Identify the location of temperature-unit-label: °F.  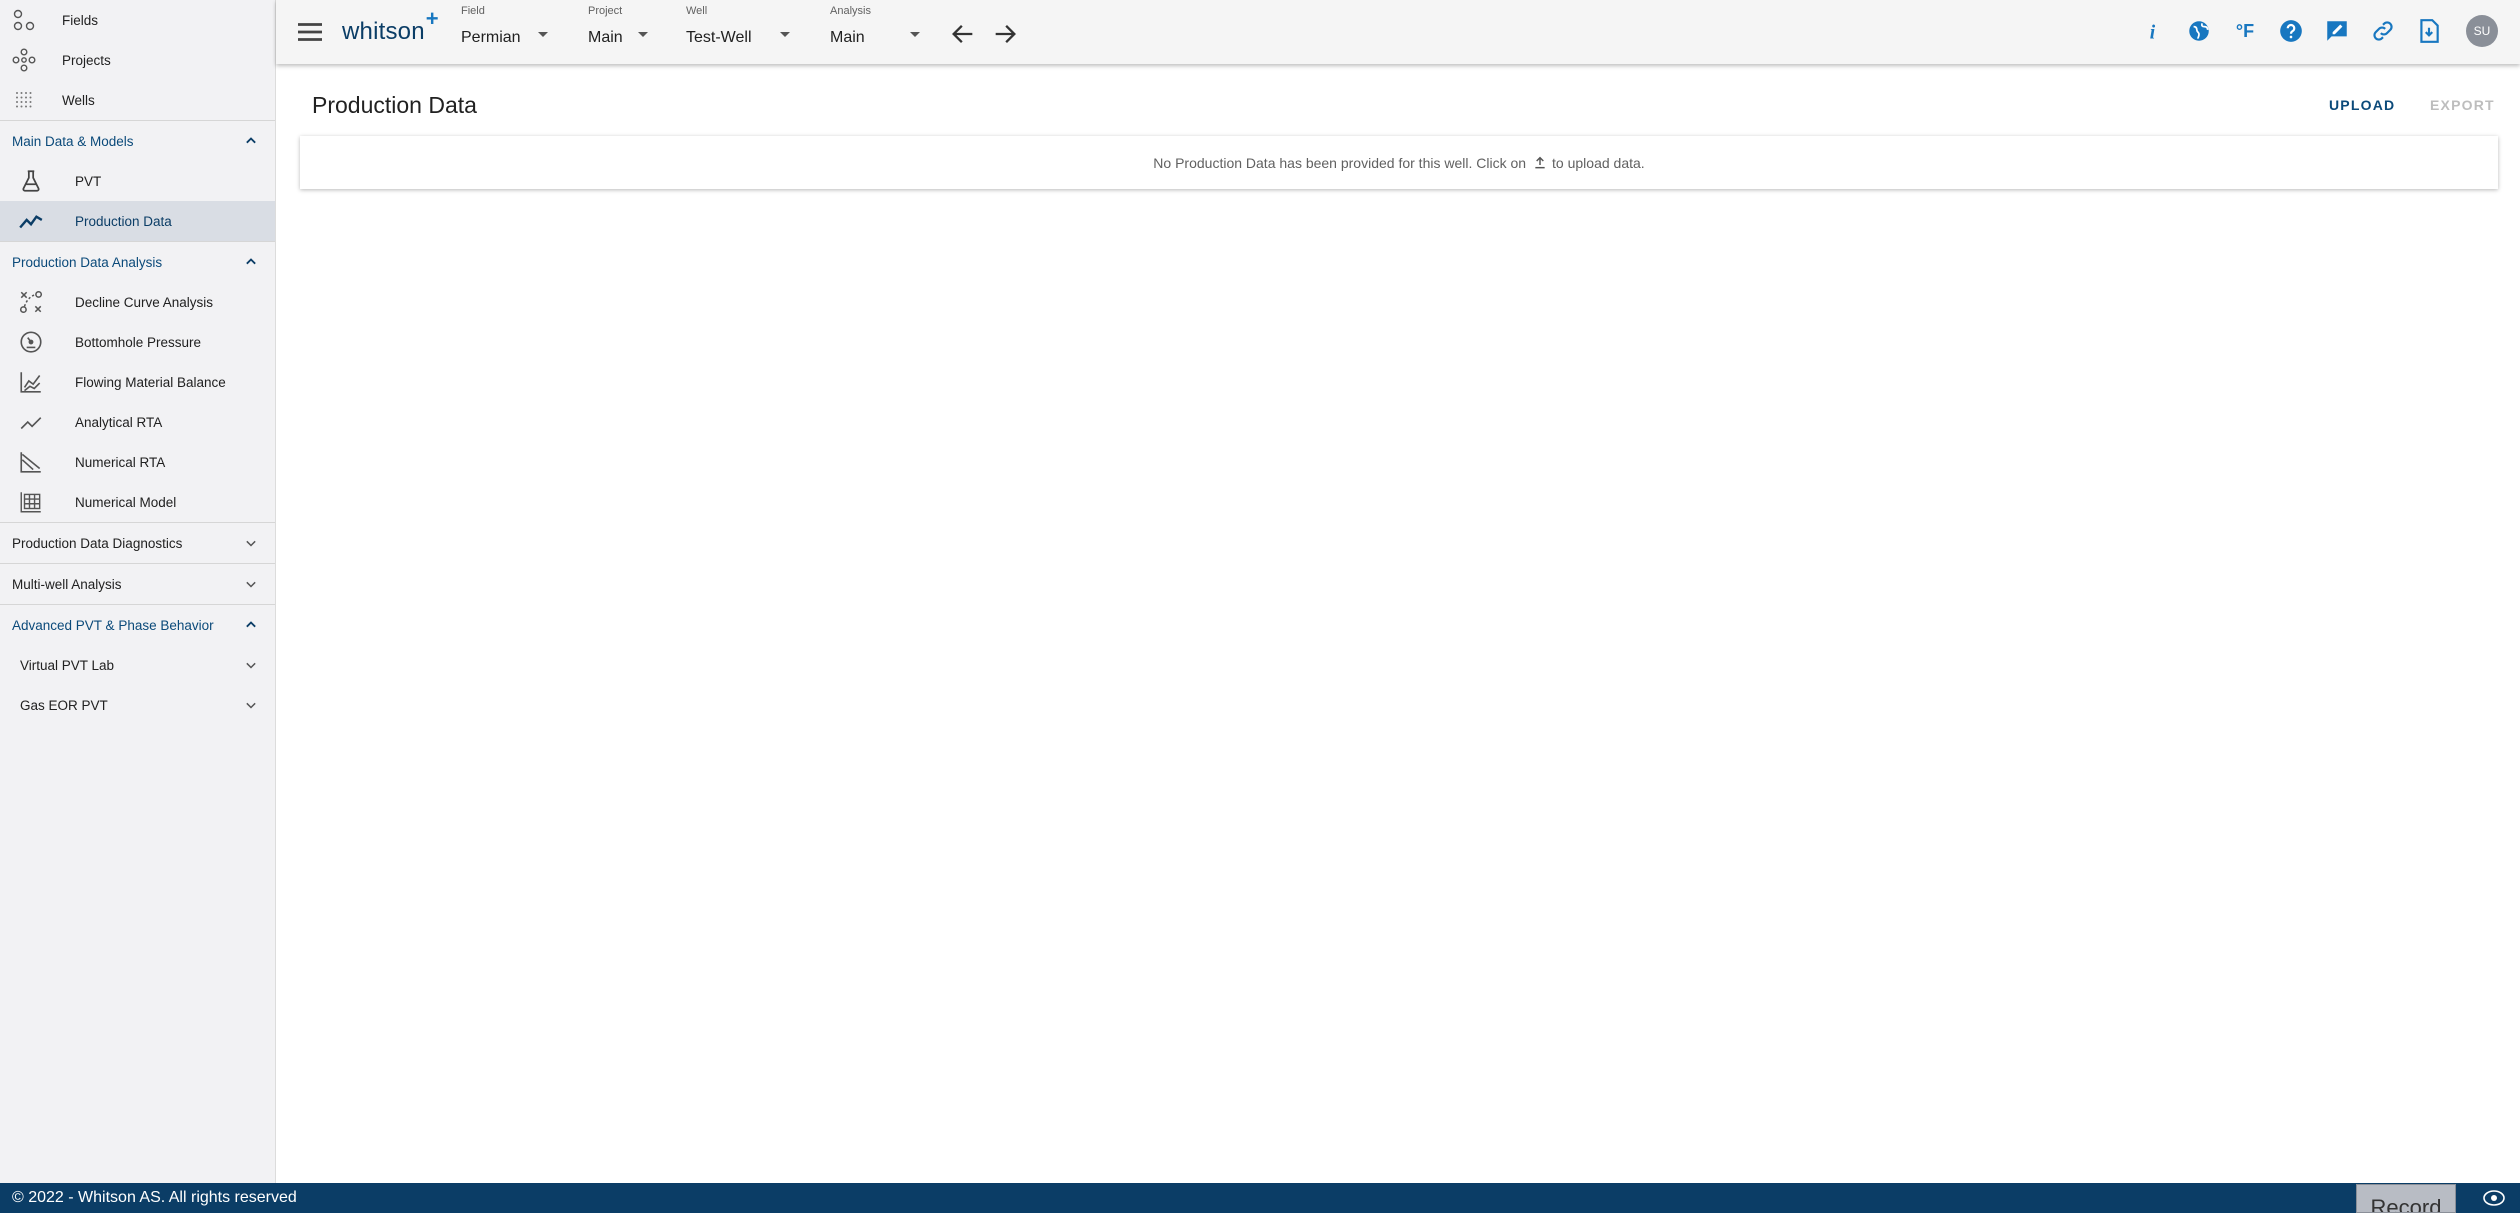
(2245, 30).